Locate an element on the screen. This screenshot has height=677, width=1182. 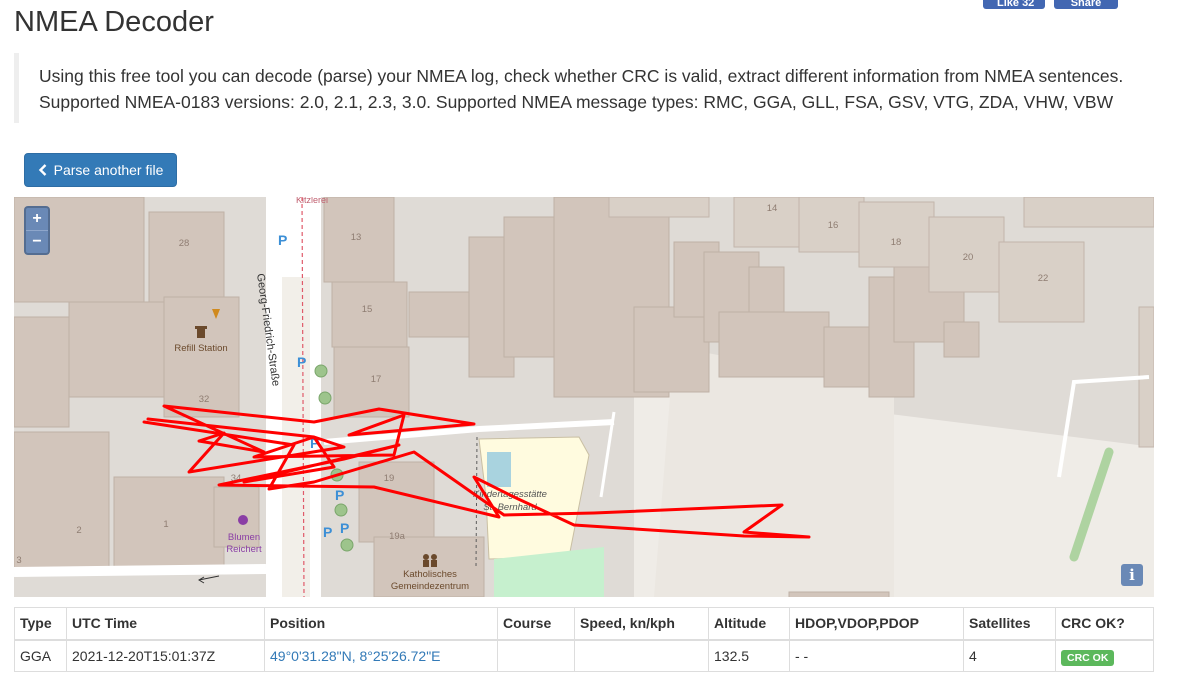
cell-position: 49°0'31.28"N, 8°25'26.72"E is located at coordinates (381, 655).